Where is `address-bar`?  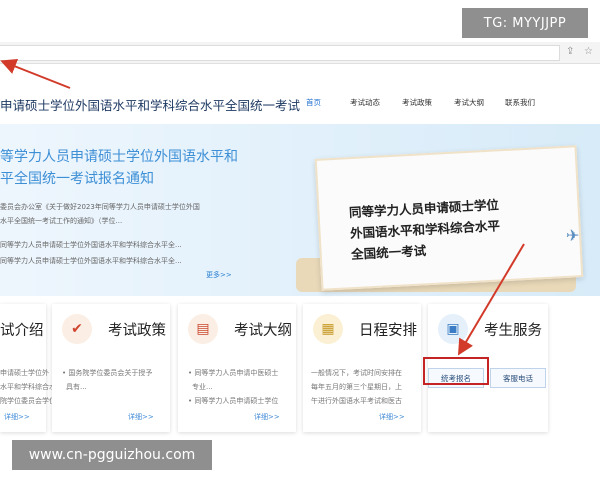
address-bar is located at coordinates (280, 53).